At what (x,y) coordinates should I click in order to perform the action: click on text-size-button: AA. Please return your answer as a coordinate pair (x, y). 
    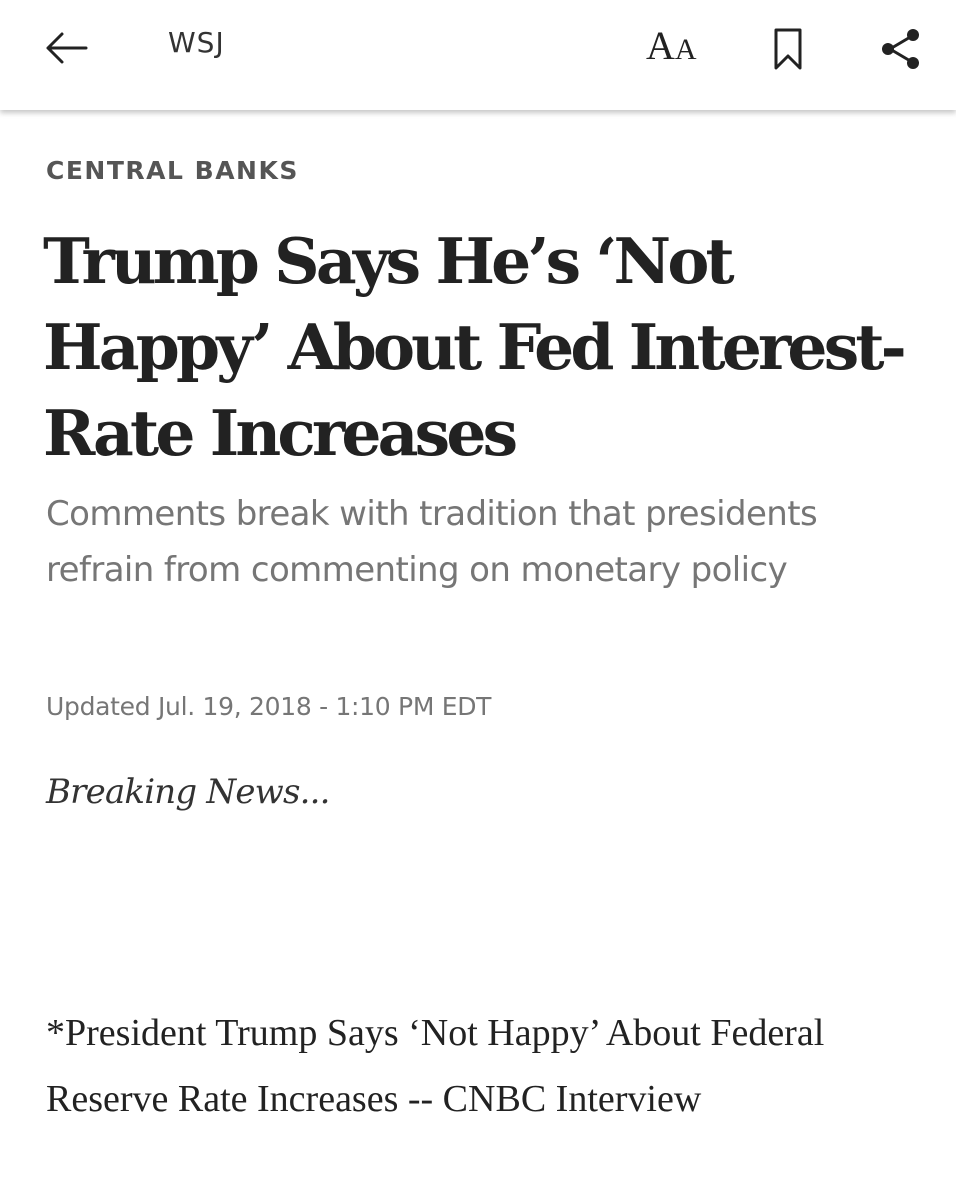
    Looking at the image, I should click on (678, 48).